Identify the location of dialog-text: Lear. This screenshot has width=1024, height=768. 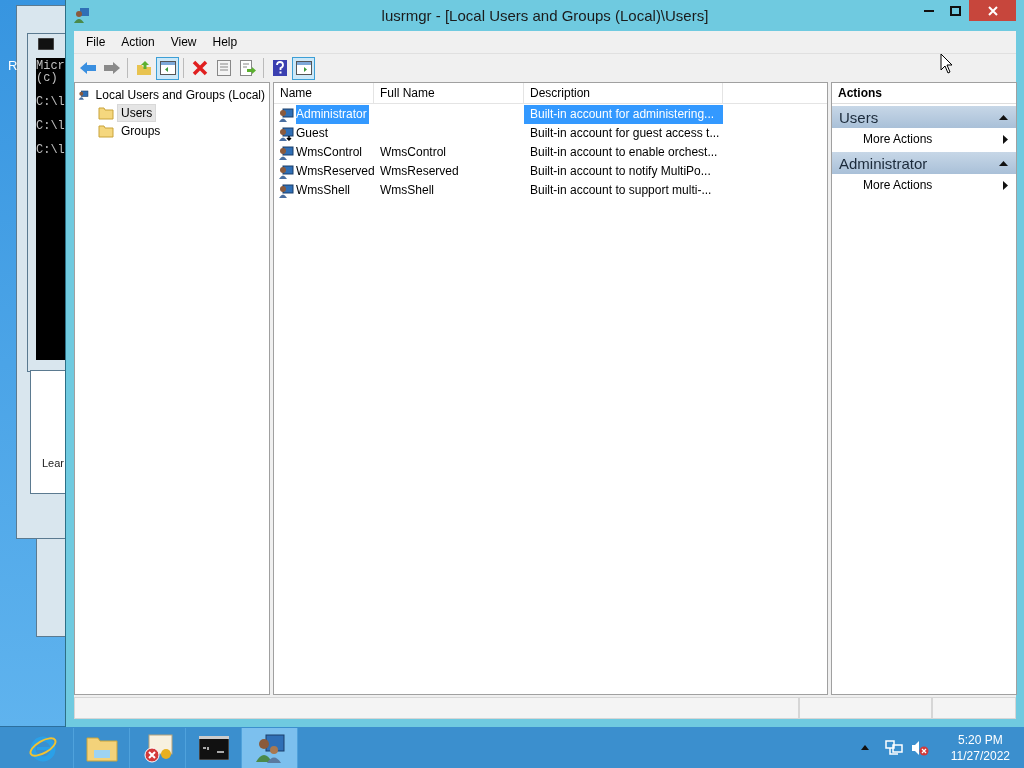
(53, 463).